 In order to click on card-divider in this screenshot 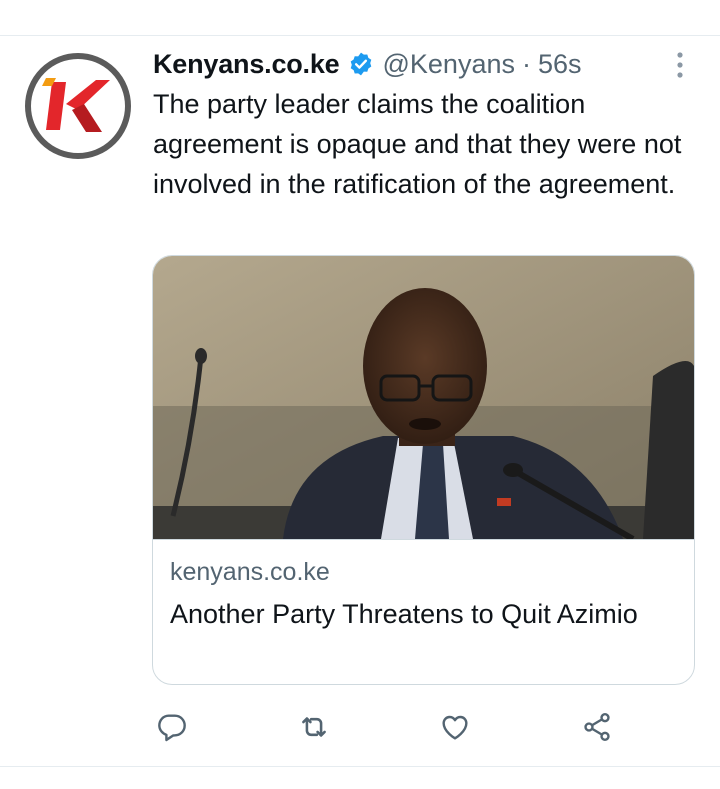, I will do `click(423, 539)`.